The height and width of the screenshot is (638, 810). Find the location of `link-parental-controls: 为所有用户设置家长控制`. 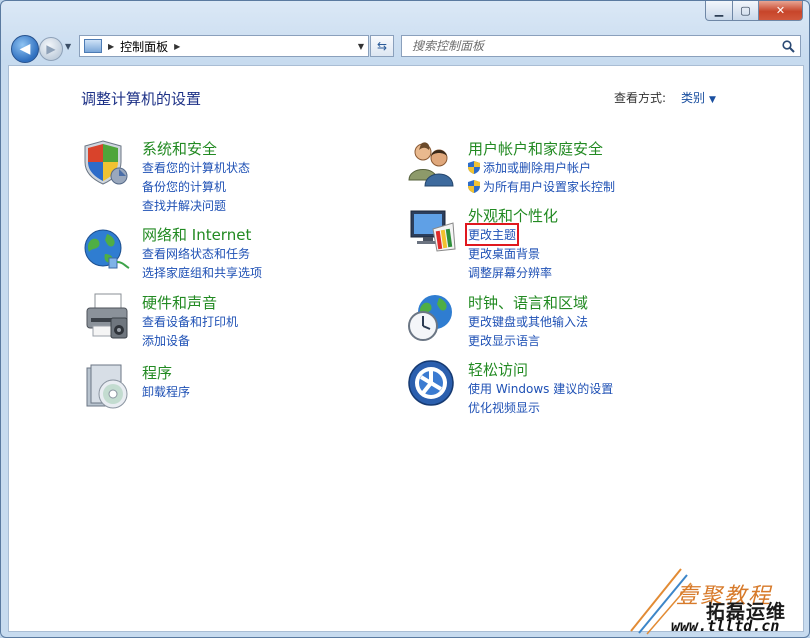

link-parental-controls: 为所有用户设置家长控制 is located at coordinates (541, 186).